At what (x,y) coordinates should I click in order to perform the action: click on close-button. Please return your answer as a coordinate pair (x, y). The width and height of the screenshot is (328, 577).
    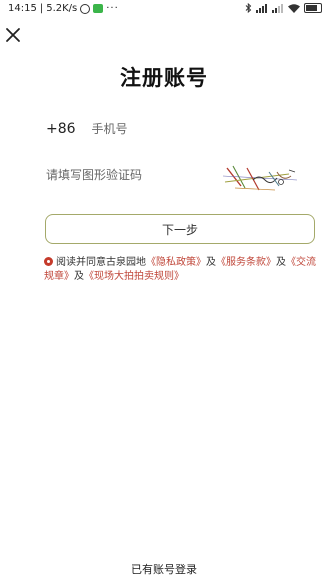
    Looking at the image, I should click on (14, 36).